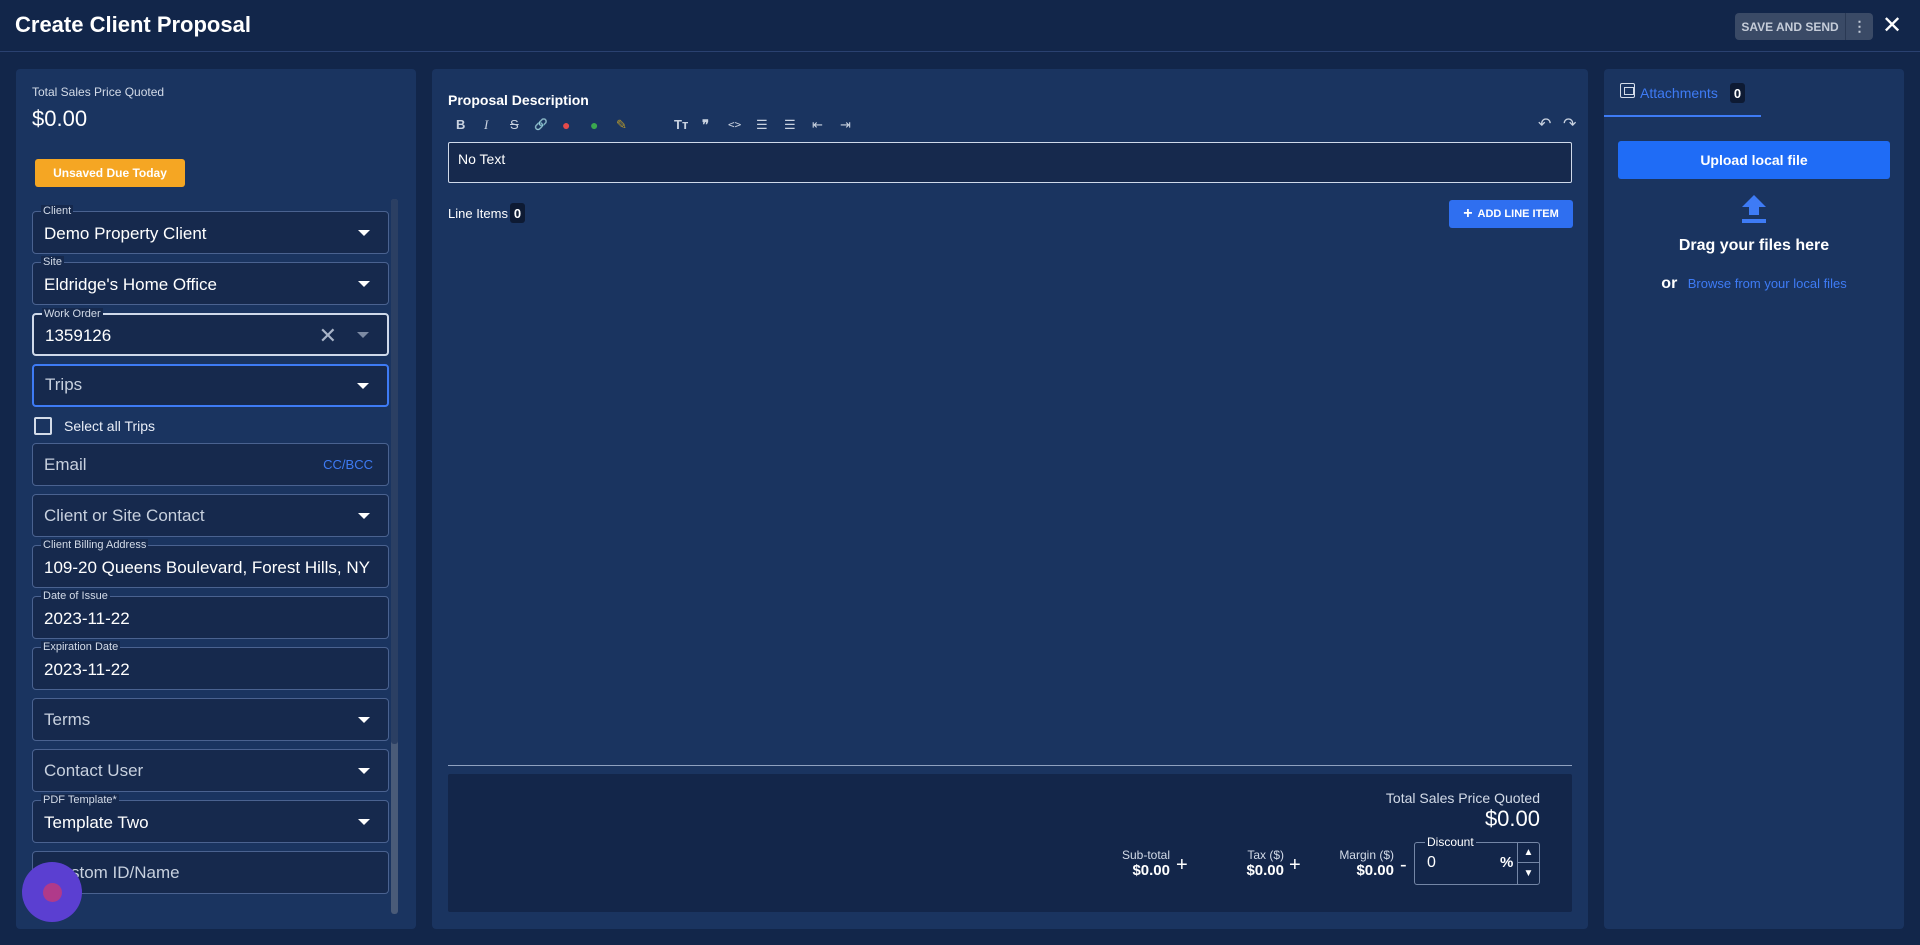  Describe the element at coordinates (1754, 245) in the screenshot. I see `drag-files-text: Drag your files here` at that location.